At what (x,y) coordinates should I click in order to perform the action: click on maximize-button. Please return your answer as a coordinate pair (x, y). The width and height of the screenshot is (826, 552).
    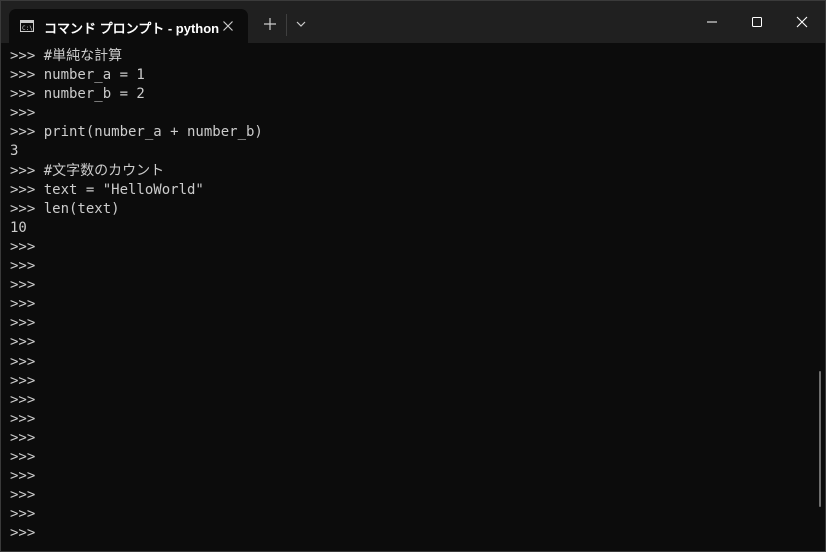
    Looking at the image, I should click on (757, 22).